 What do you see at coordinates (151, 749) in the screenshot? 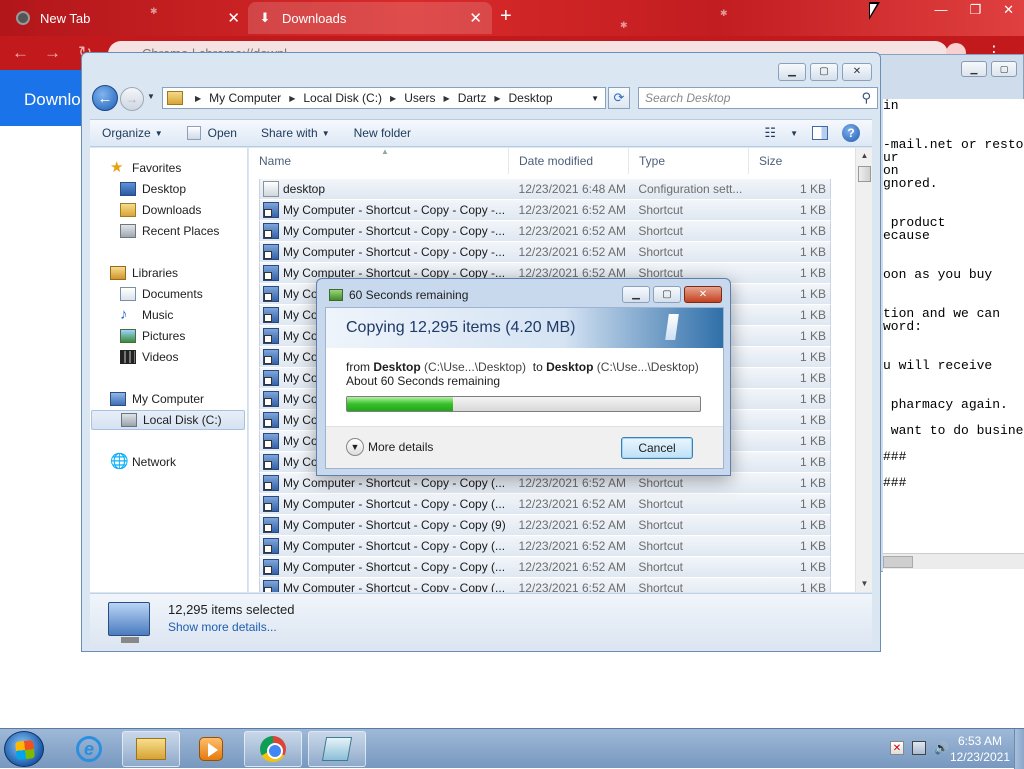
I see `taskbar-explorer` at bounding box center [151, 749].